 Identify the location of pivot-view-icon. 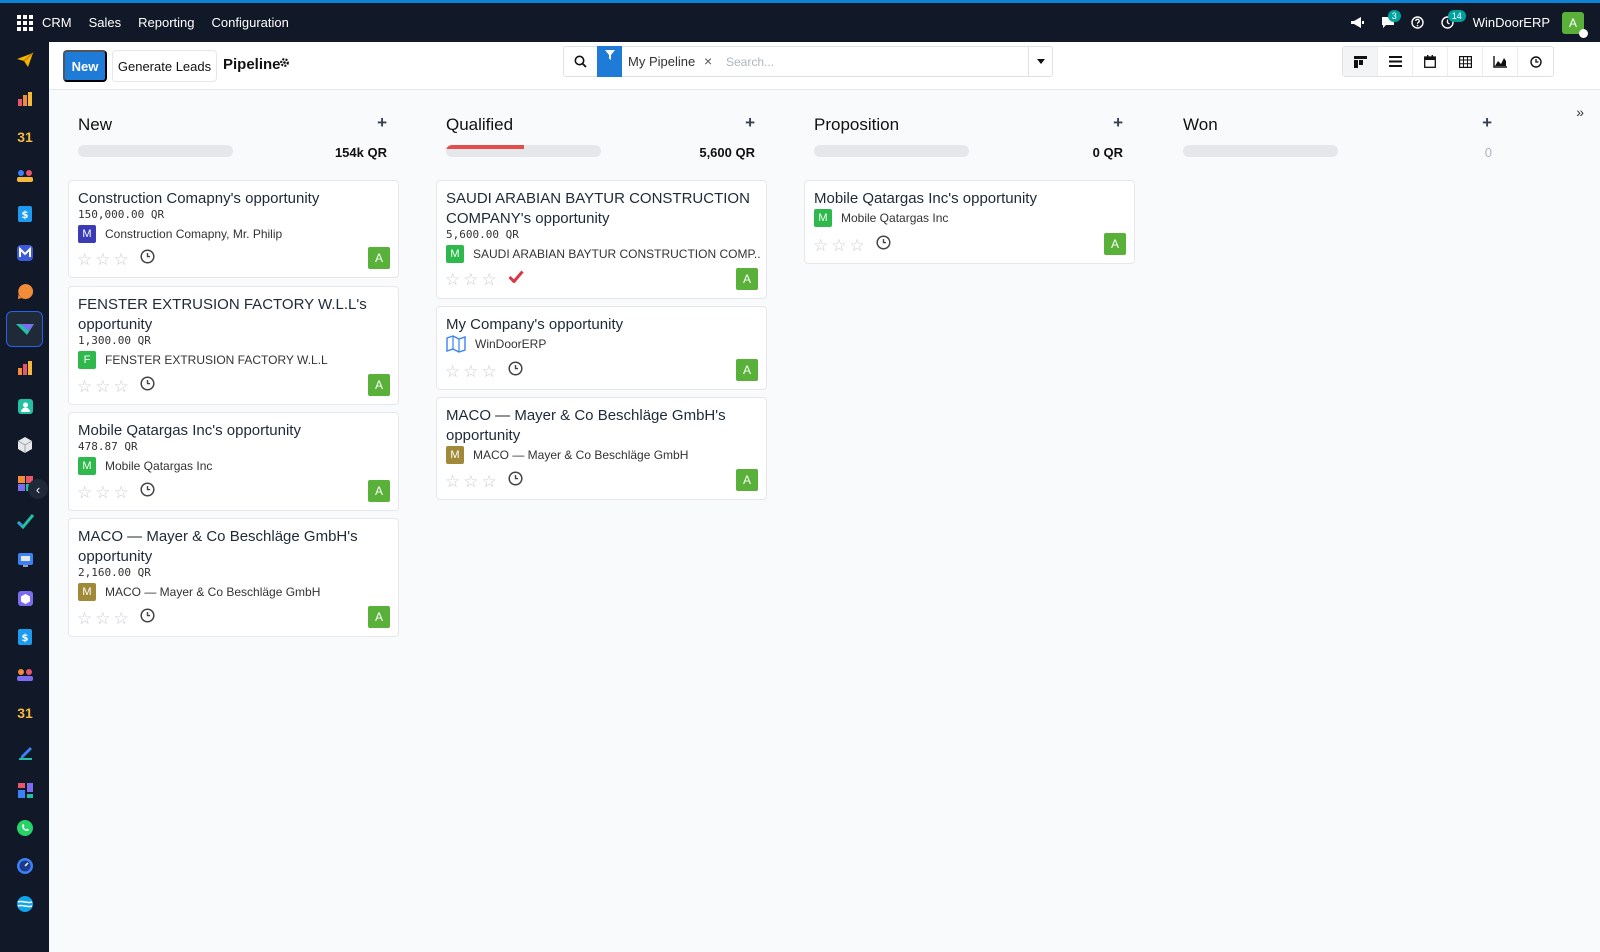
(1465, 61).